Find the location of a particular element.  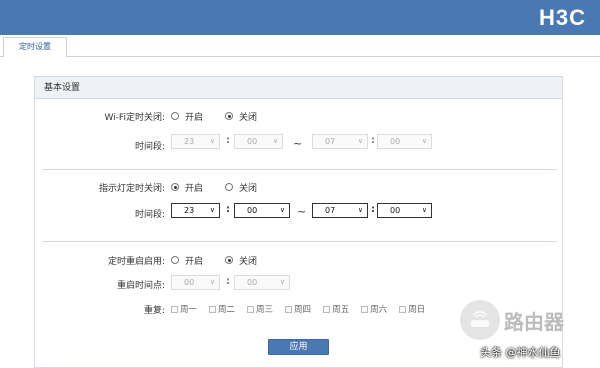

apply-button: 应用 is located at coordinates (298, 347).